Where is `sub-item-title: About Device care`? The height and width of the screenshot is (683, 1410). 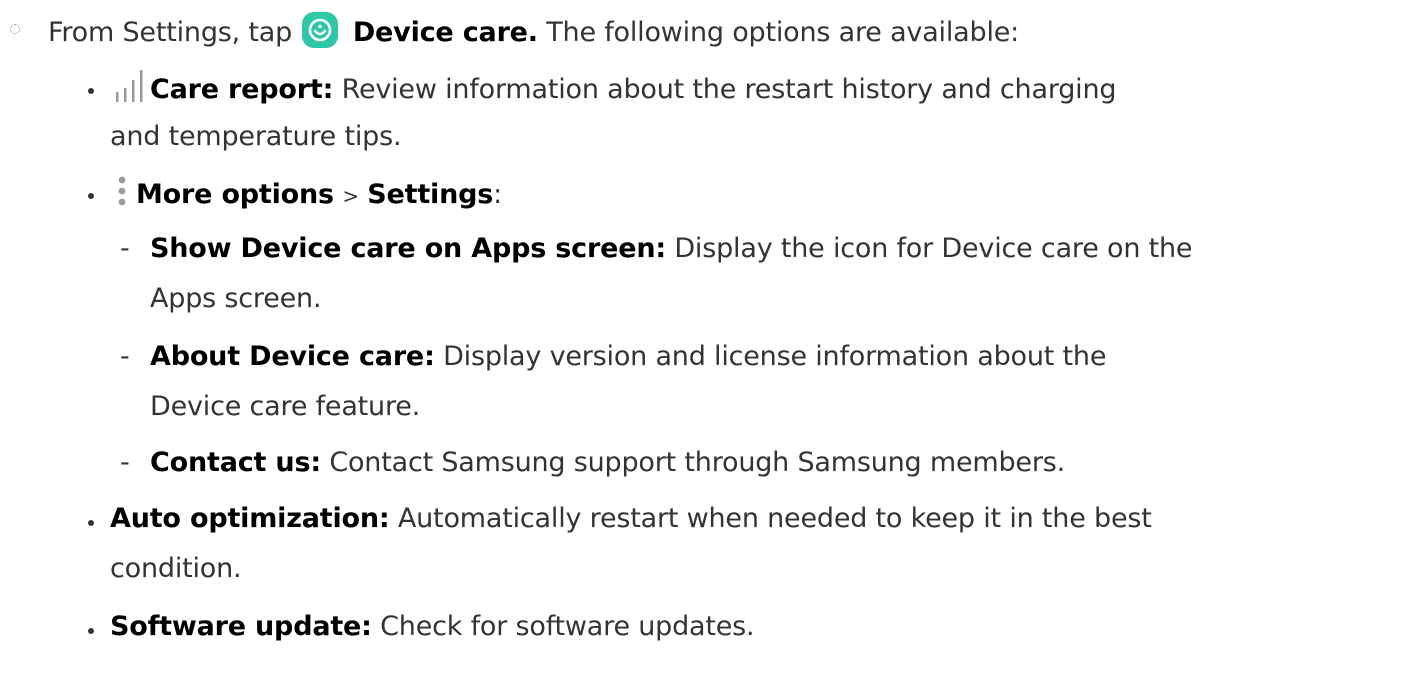 sub-item-title: About Device care is located at coordinates (287, 356).